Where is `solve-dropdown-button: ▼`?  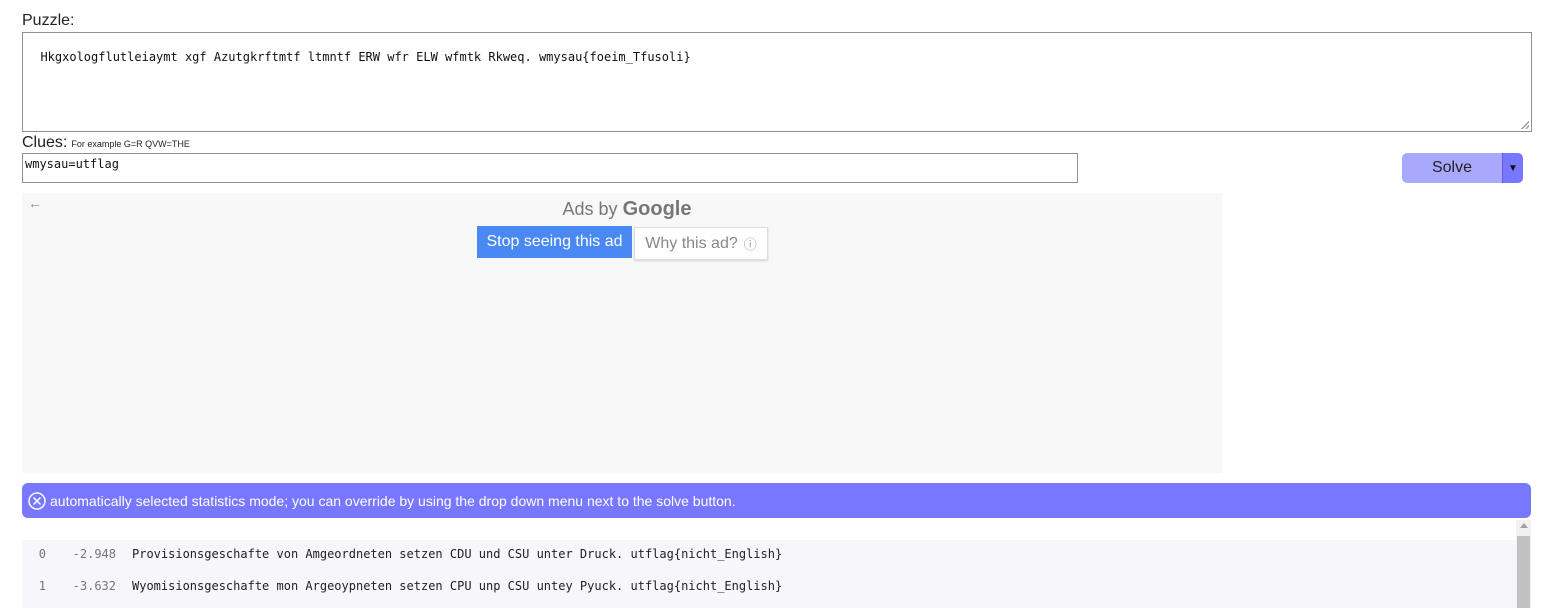 solve-dropdown-button: ▼ is located at coordinates (1512, 168).